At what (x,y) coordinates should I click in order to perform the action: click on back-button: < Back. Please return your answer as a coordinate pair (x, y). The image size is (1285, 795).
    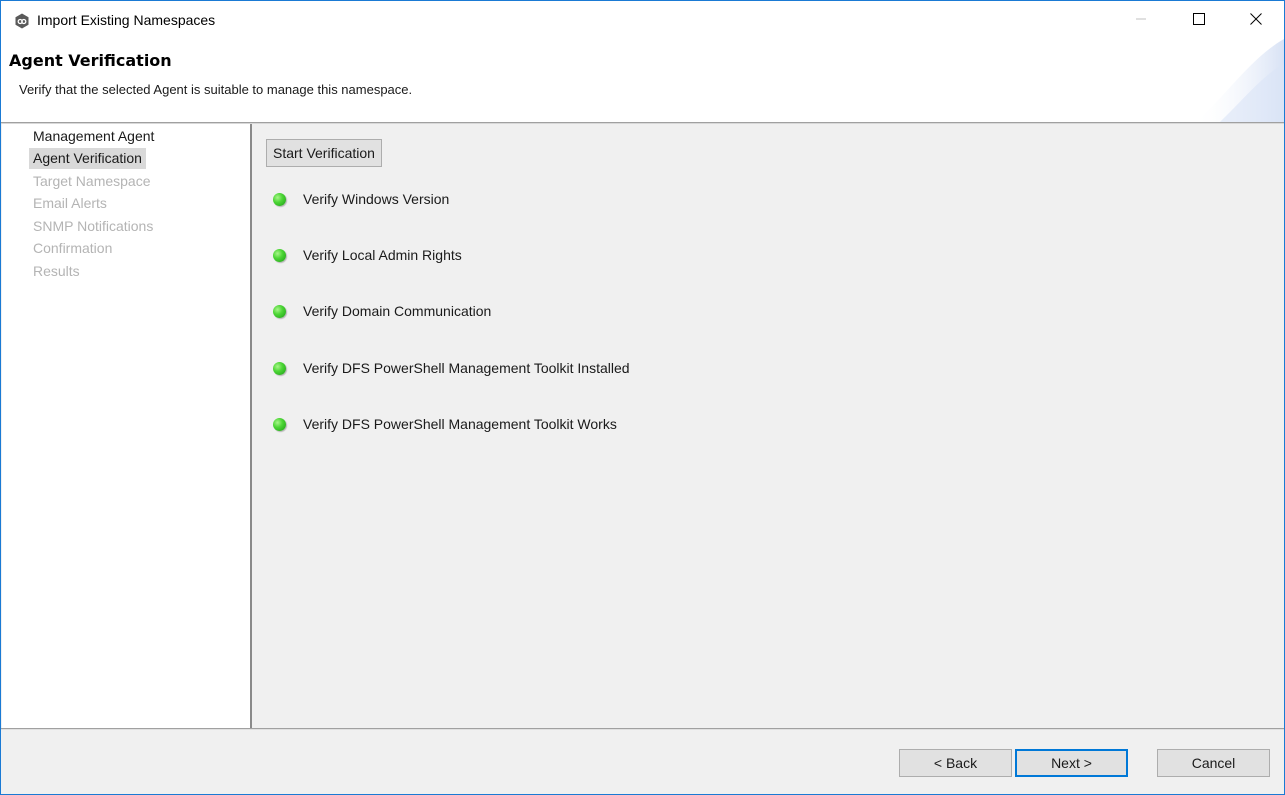
    Looking at the image, I should click on (955, 763).